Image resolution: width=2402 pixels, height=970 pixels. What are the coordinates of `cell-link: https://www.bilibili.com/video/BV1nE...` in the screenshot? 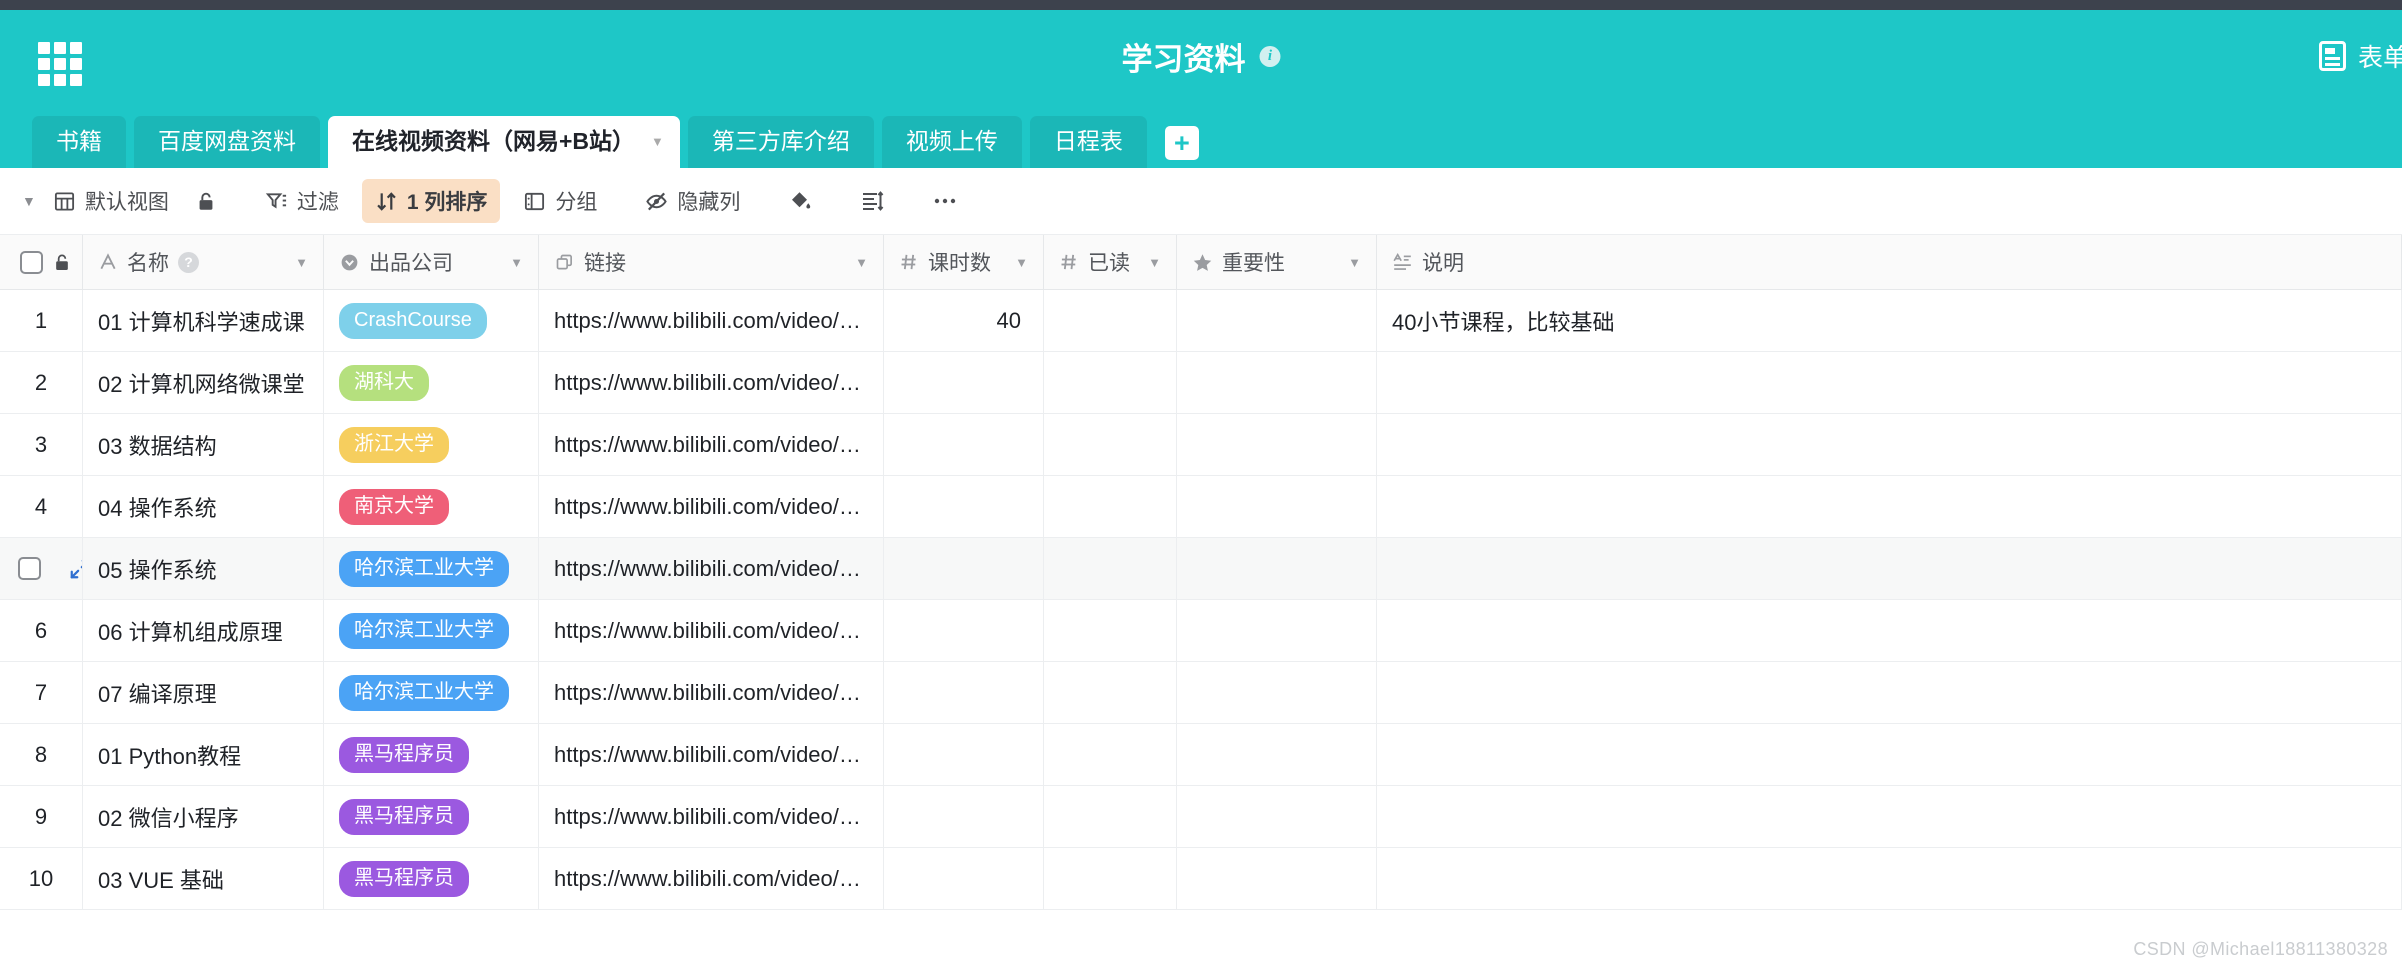 It's located at (711, 816).